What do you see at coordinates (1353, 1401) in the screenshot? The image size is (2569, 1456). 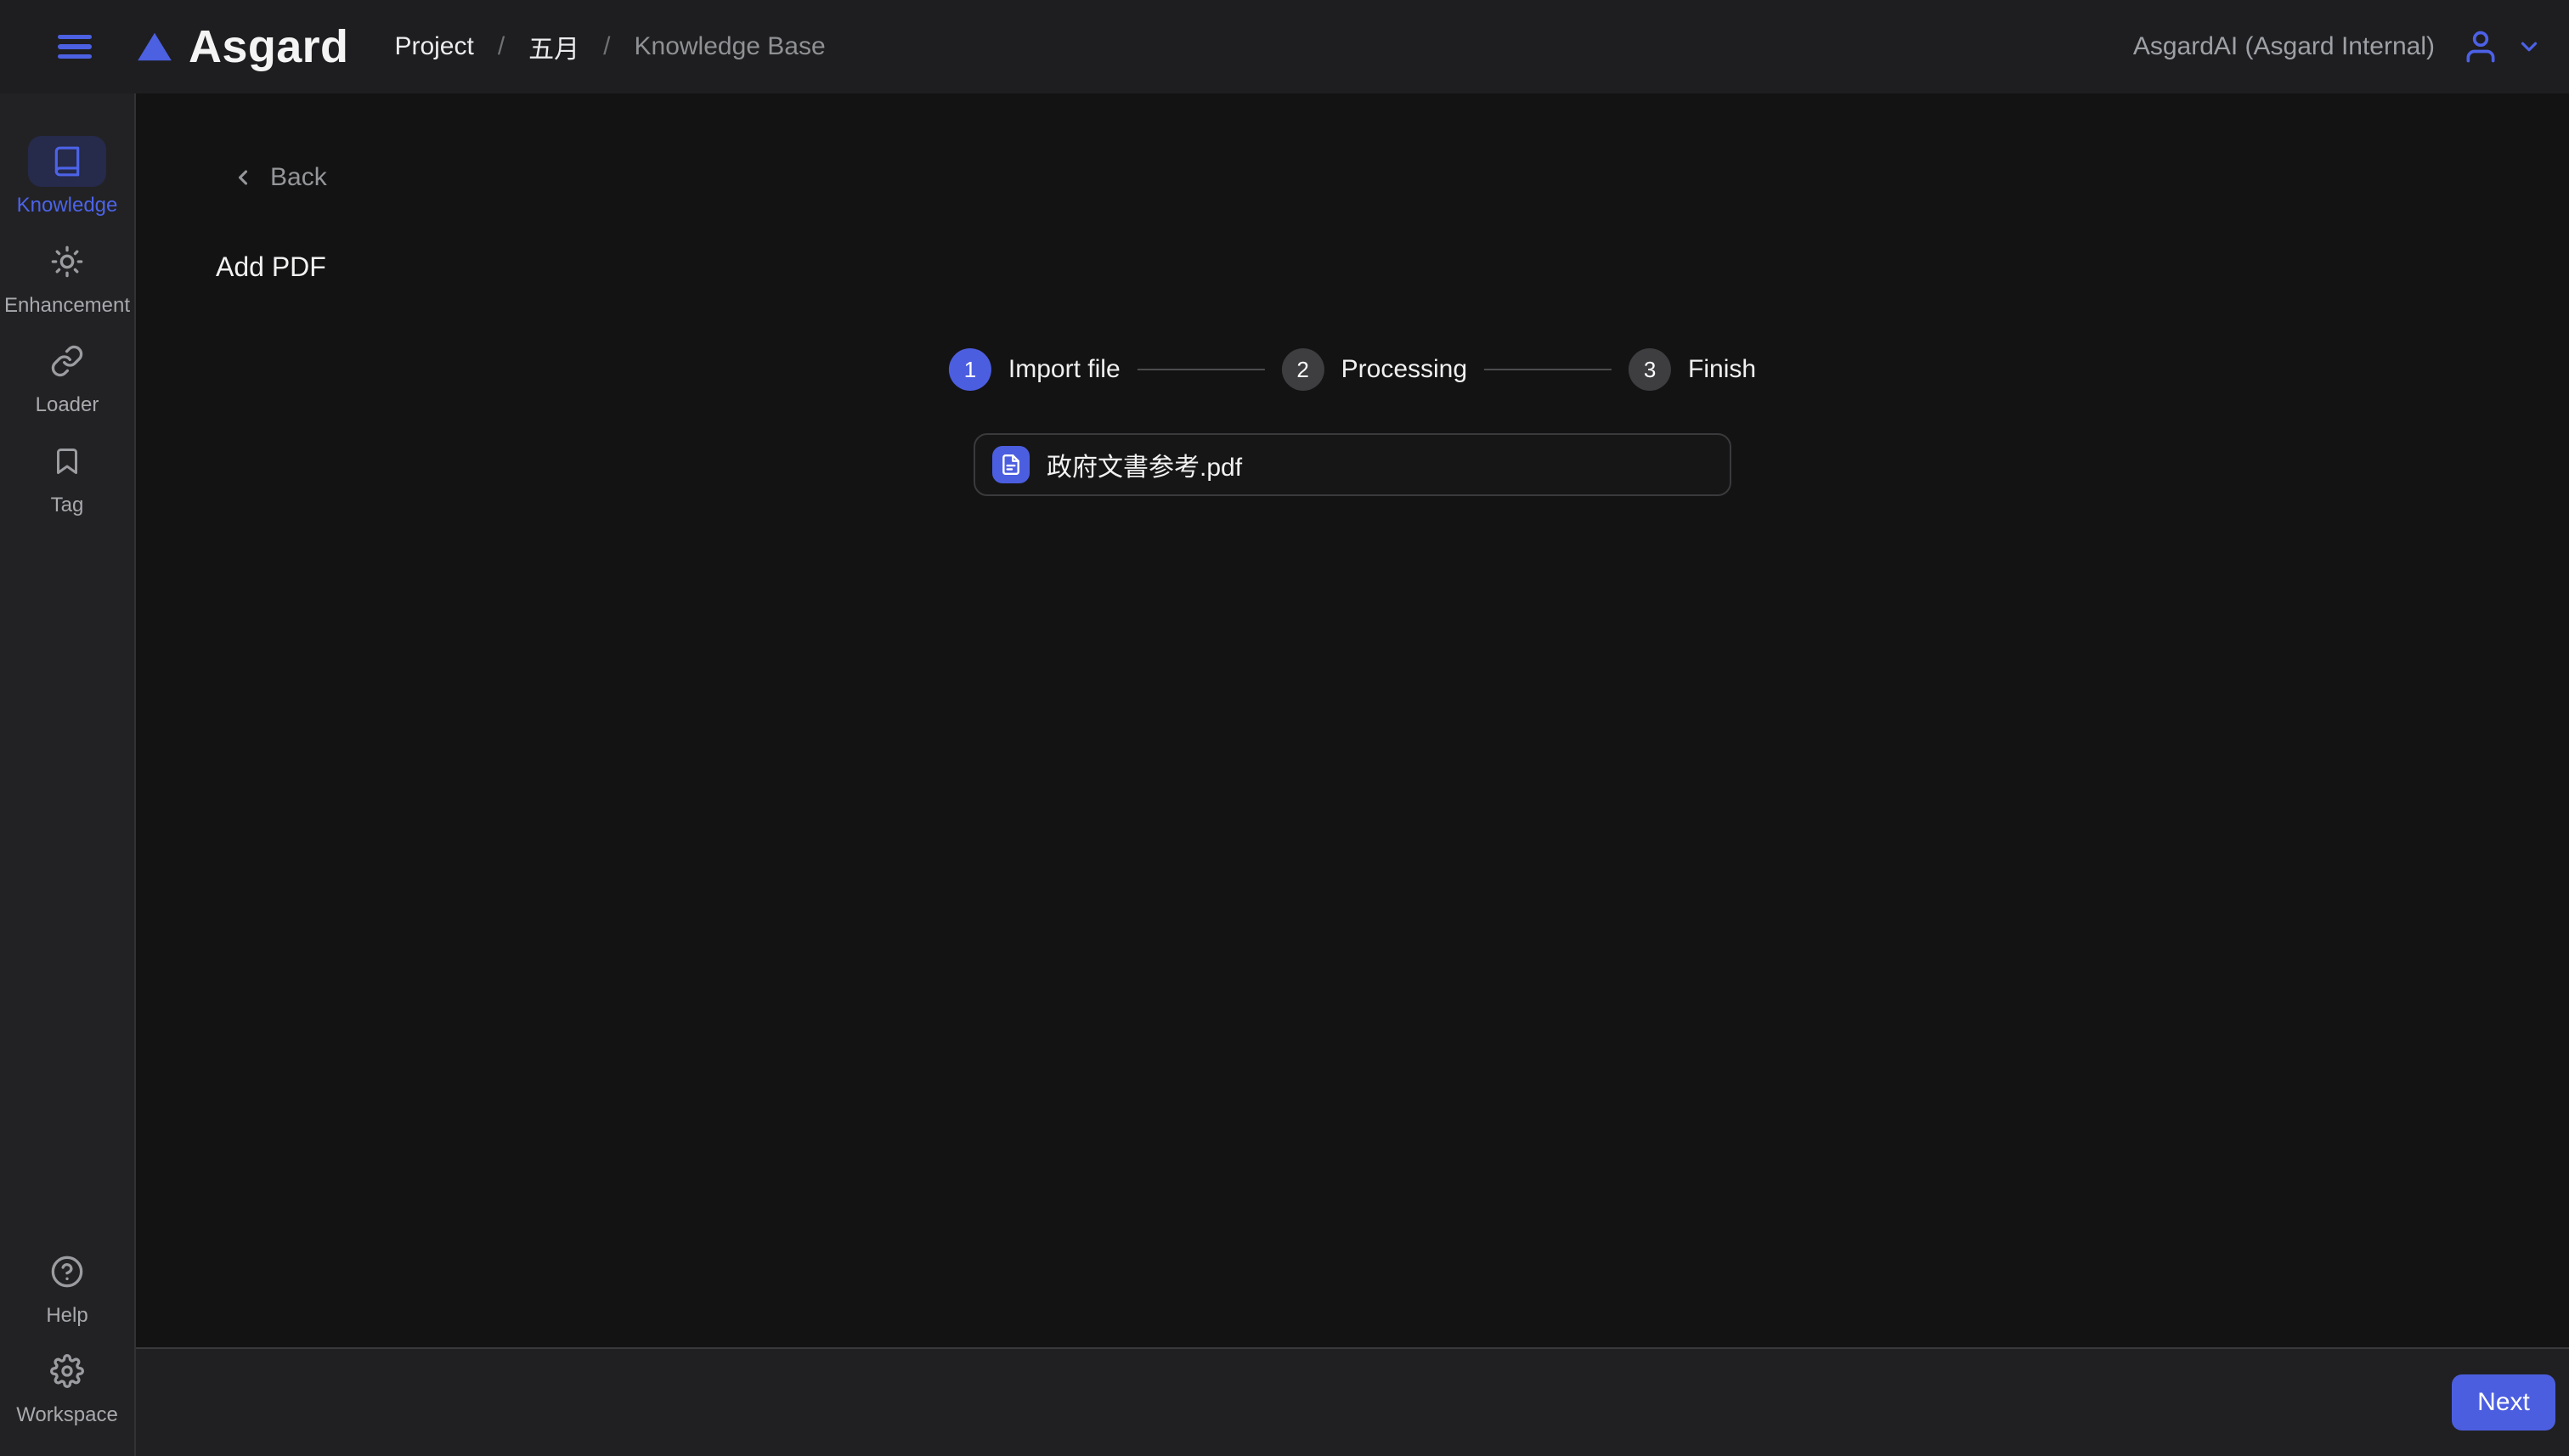 I see `footer-bar: Next` at bounding box center [1353, 1401].